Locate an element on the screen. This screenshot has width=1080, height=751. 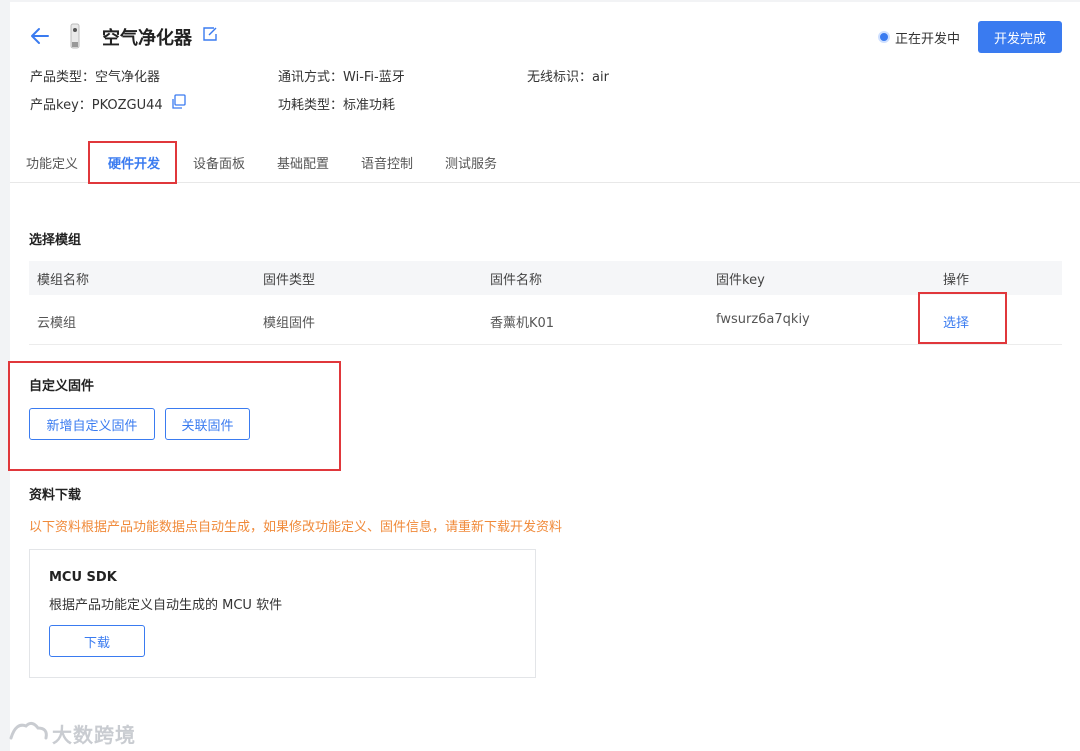
cell-firmware-key: fwsurz6a7qkiy is located at coordinates (763, 319).